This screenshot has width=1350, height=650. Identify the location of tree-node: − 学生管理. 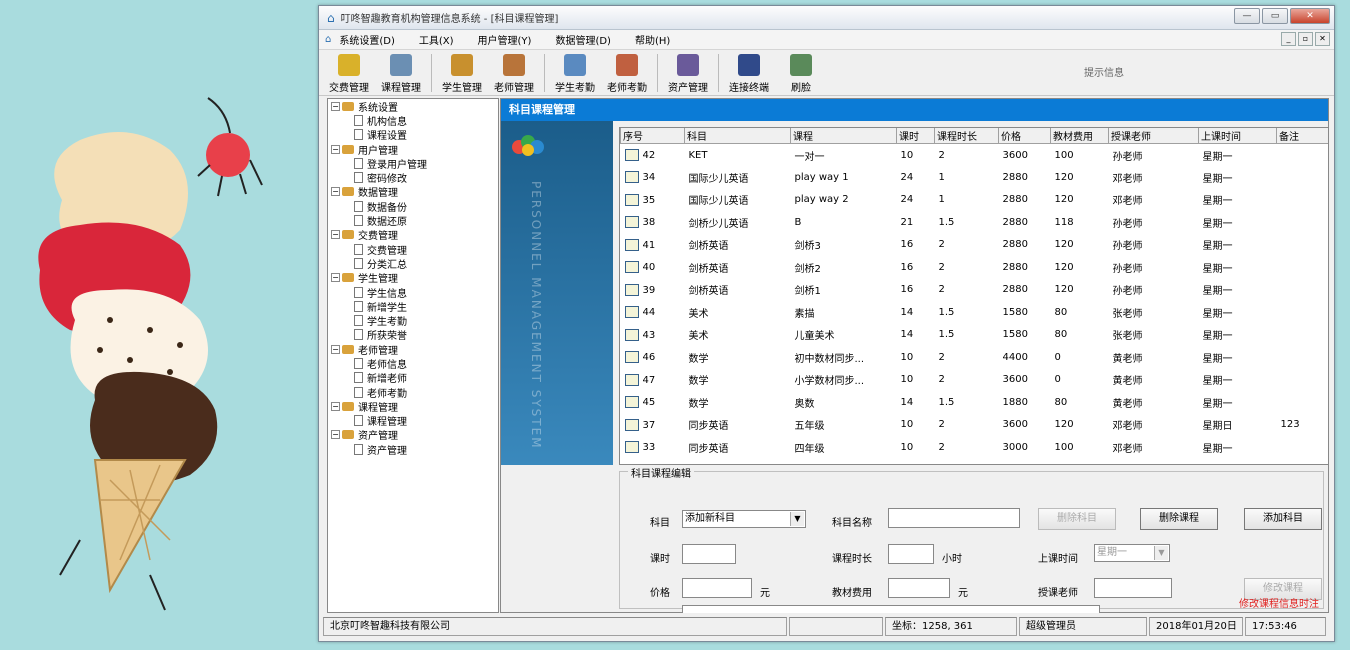
(413, 278).